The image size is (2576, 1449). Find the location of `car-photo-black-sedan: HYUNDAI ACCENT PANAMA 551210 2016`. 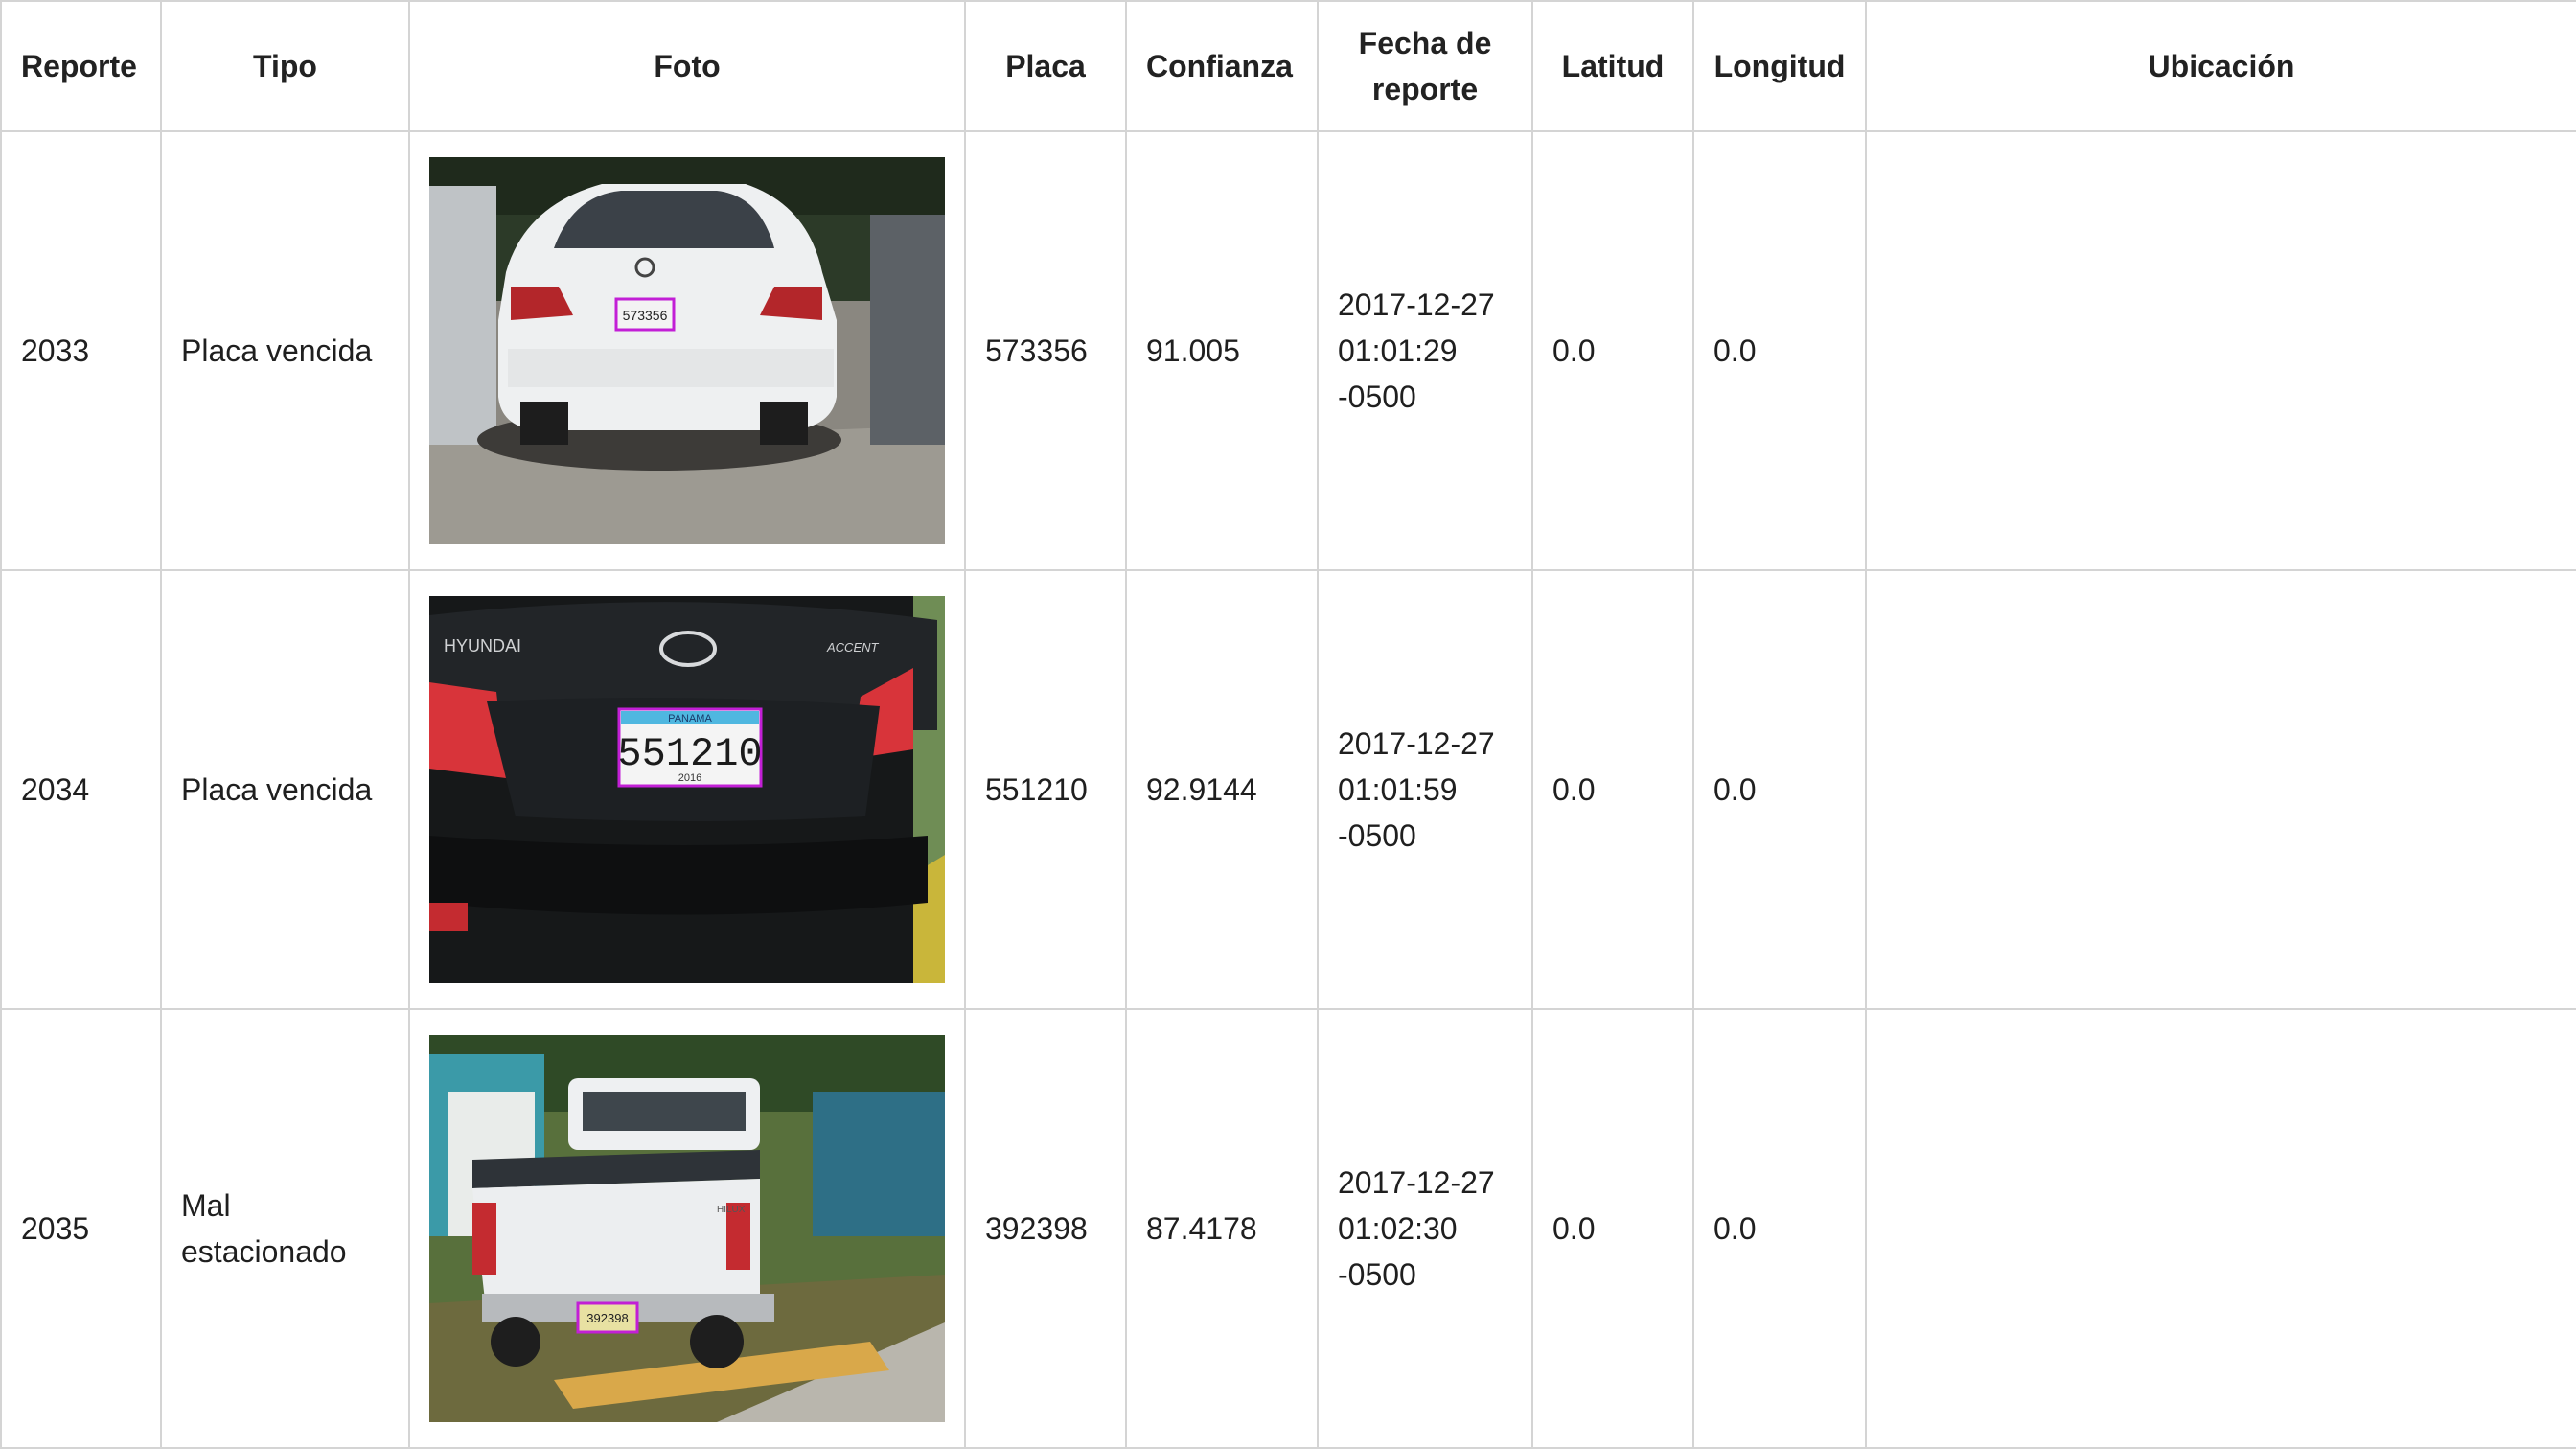

car-photo-black-sedan: HYUNDAI ACCENT PANAMA 551210 2016 is located at coordinates (687, 789).